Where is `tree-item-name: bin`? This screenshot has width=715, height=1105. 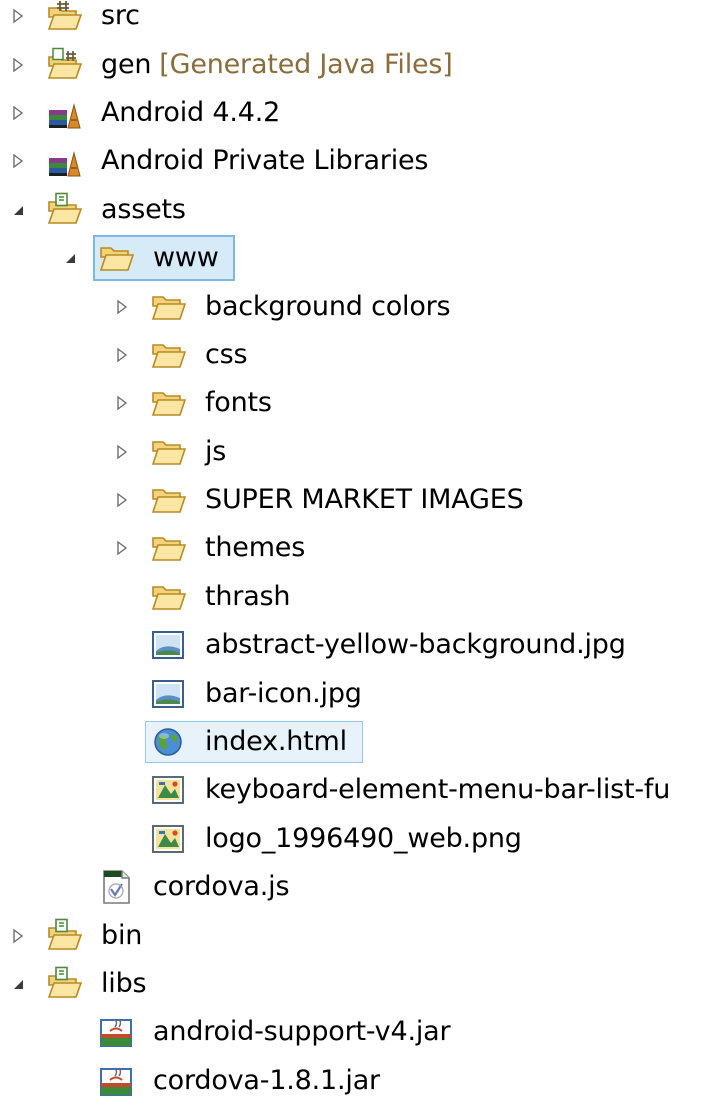
tree-item-name: bin is located at coordinates (122, 935).